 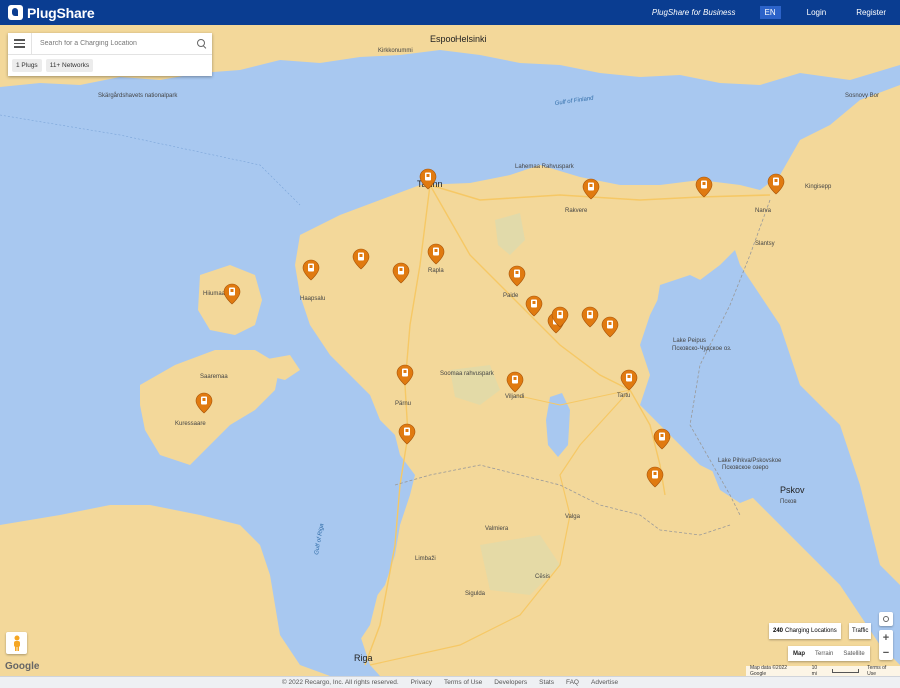 I want to click on footer-link-privacy: Privacy, so click(x=421, y=682).